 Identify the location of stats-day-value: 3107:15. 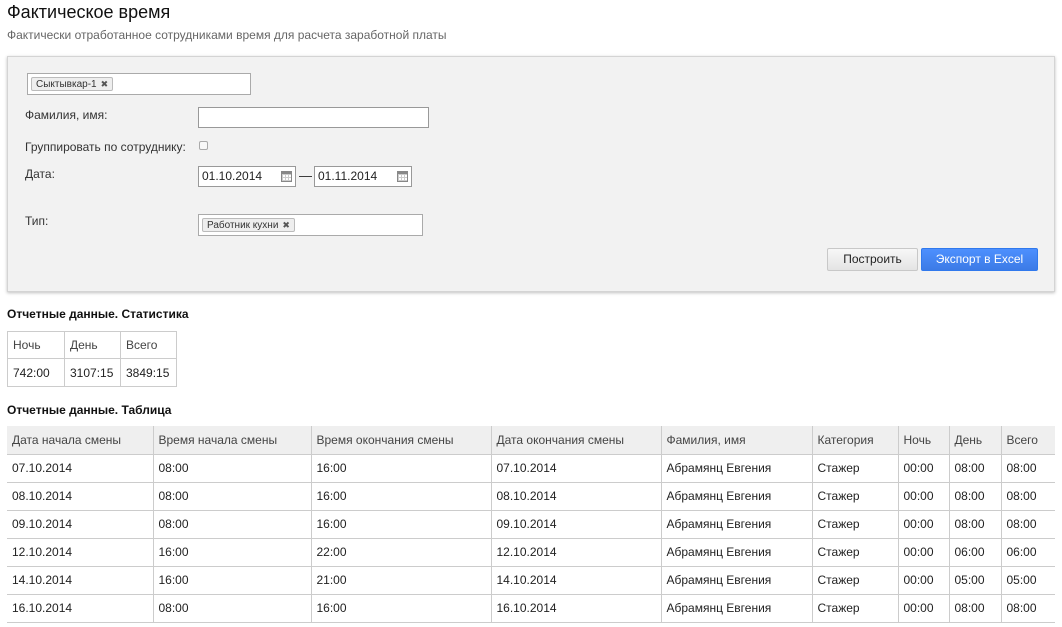
(92, 372).